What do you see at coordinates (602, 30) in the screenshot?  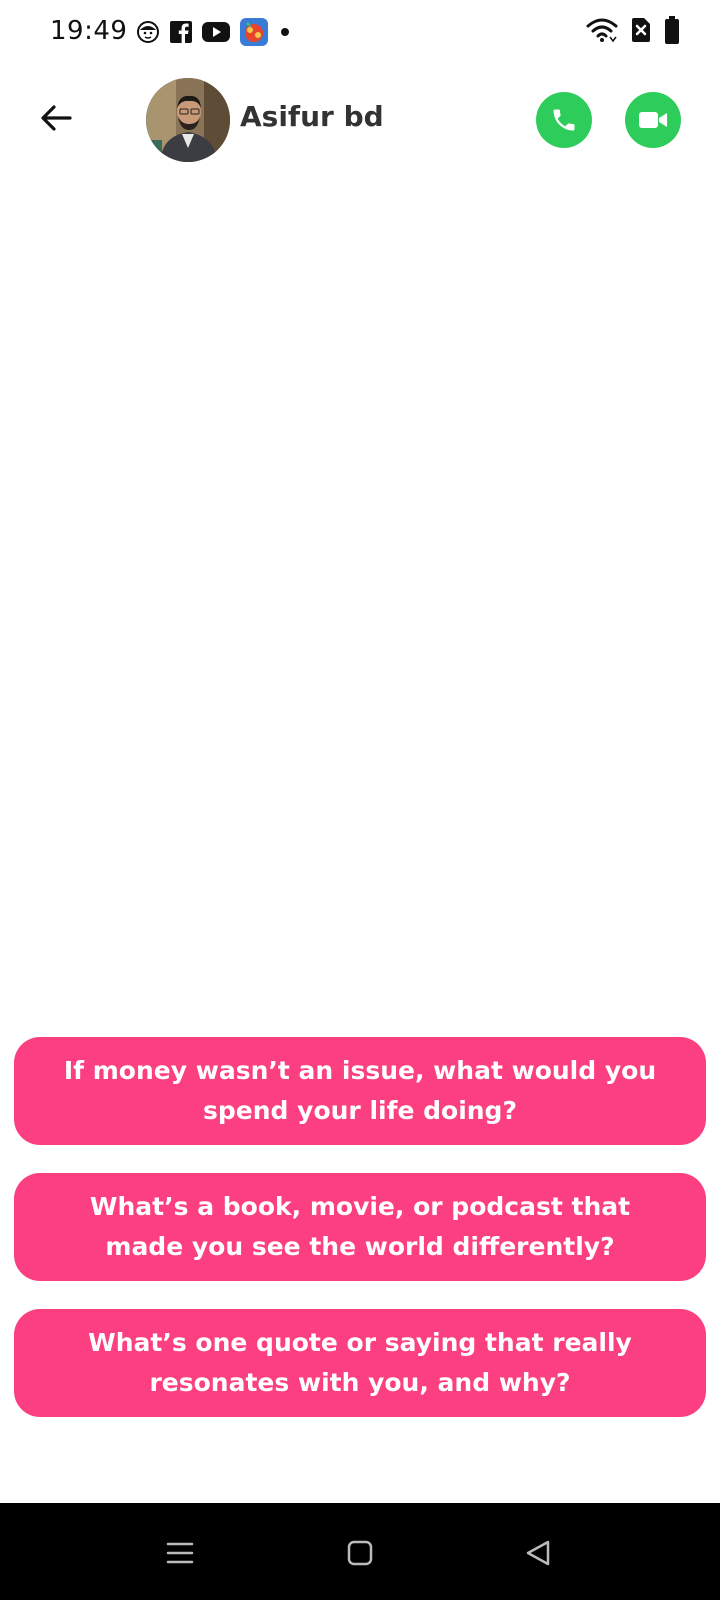 I see `wifi-icon` at bounding box center [602, 30].